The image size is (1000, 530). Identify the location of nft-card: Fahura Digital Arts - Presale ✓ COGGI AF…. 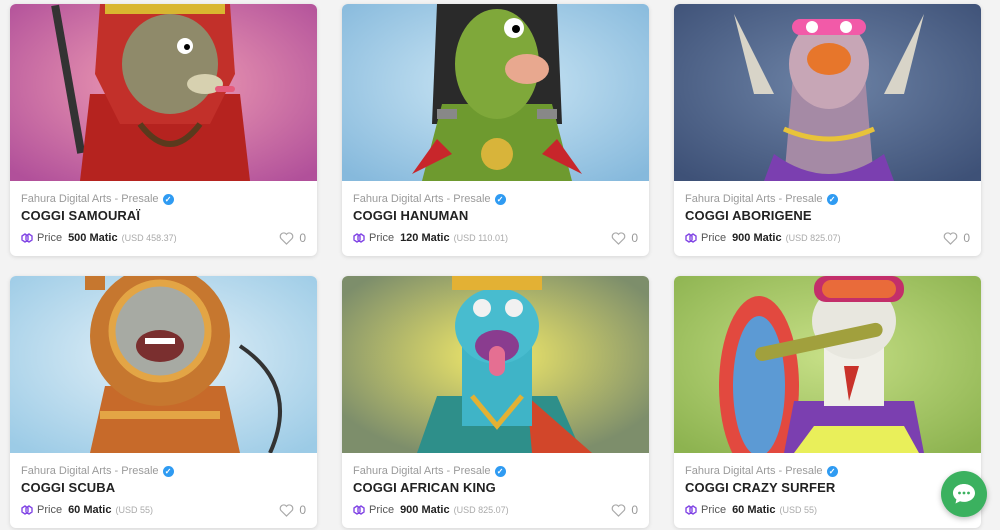
(495, 402).